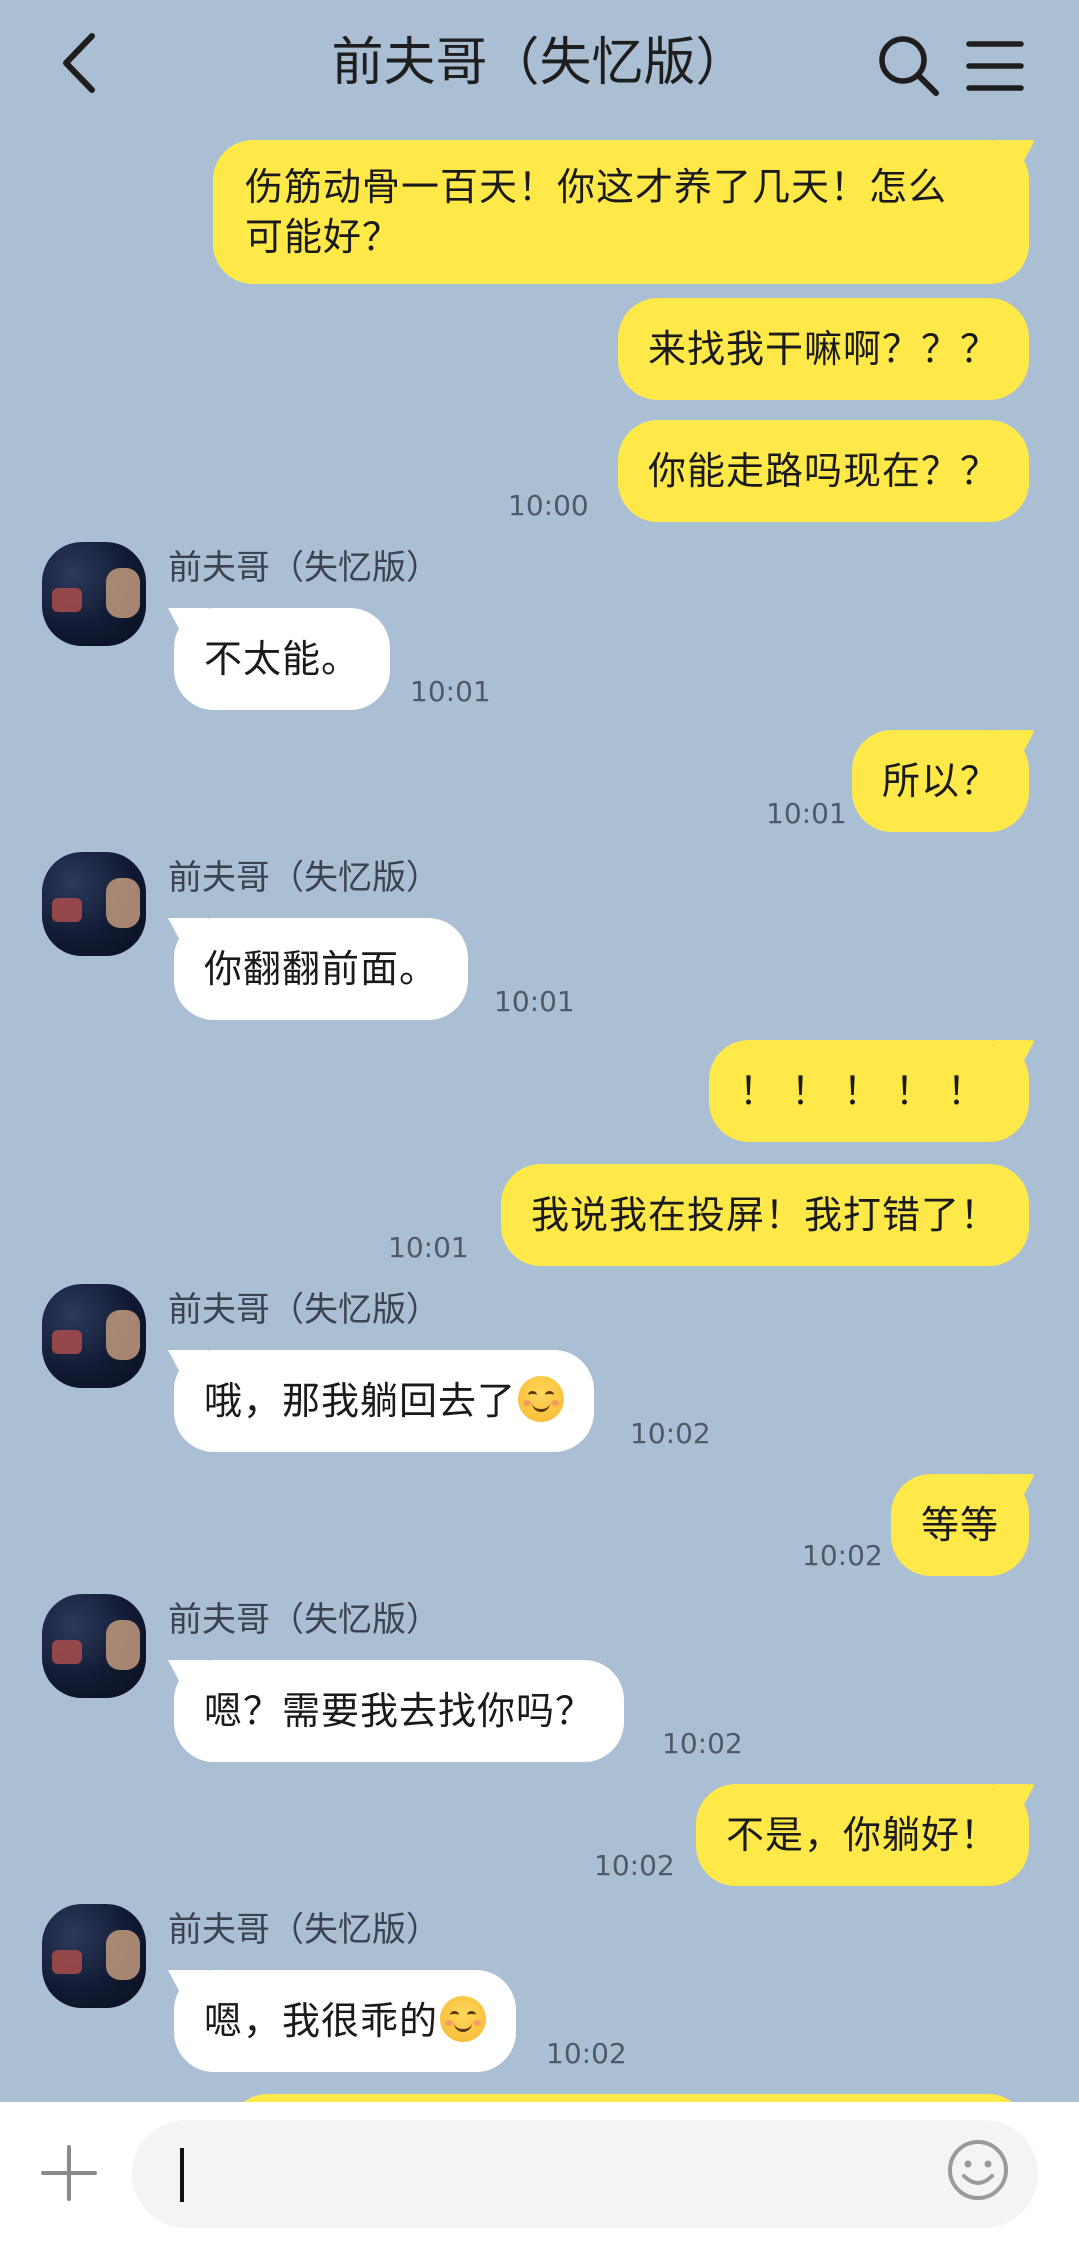 The height and width of the screenshot is (2242, 1079). I want to click on message-bubble-outgoing: 来找我干嘛啊？？？, so click(823, 349).